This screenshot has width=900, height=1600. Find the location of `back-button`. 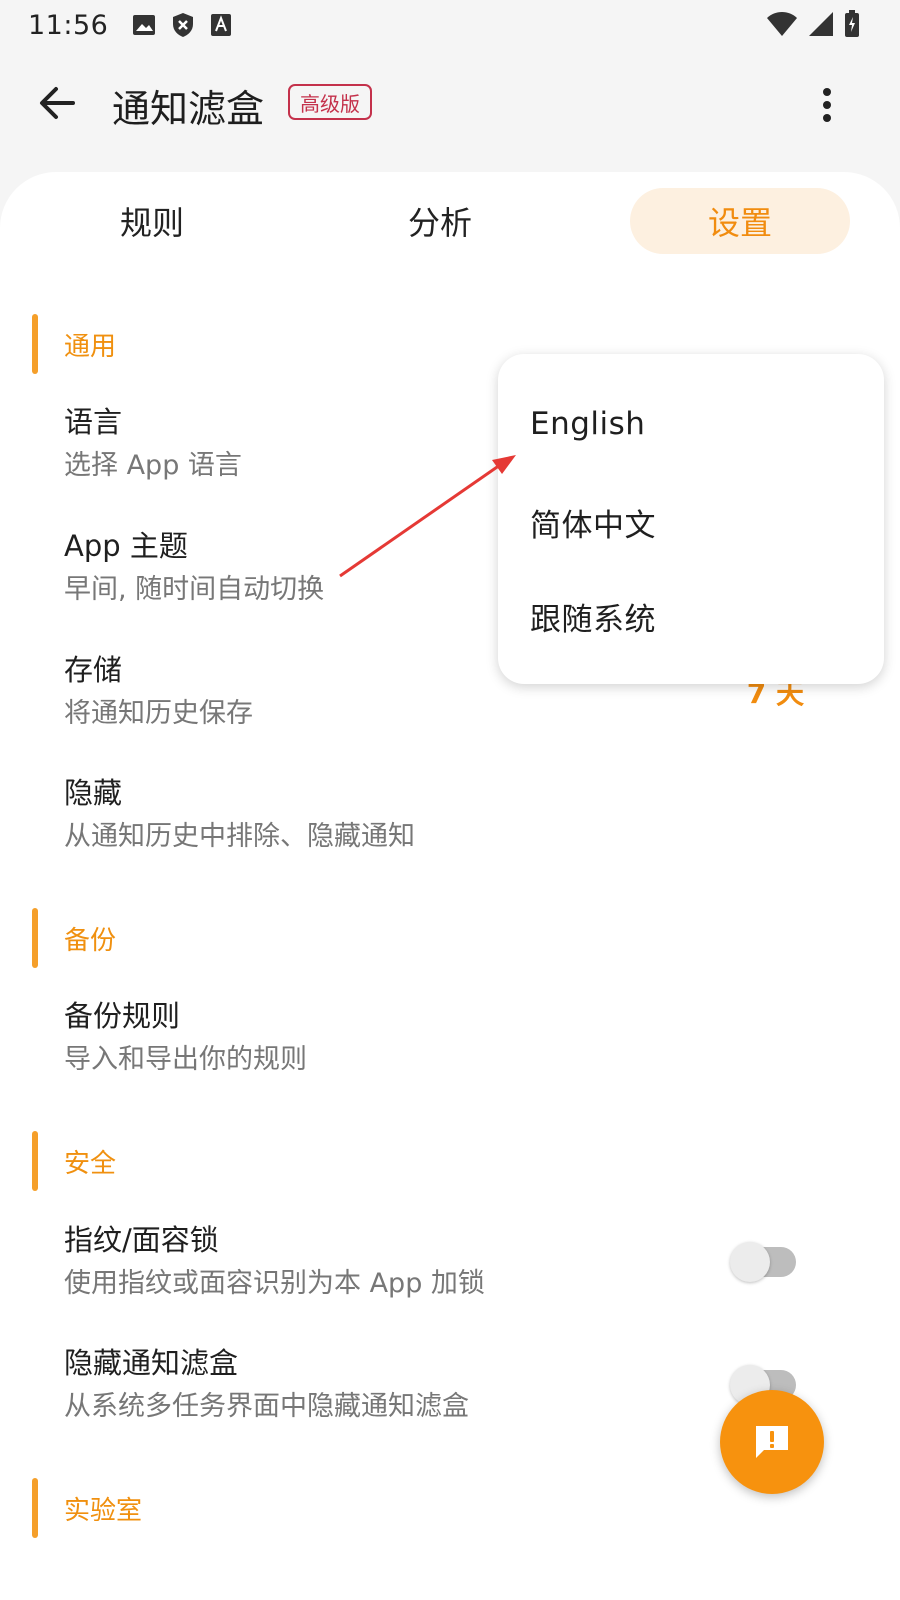

back-button is located at coordinates (57, 103).